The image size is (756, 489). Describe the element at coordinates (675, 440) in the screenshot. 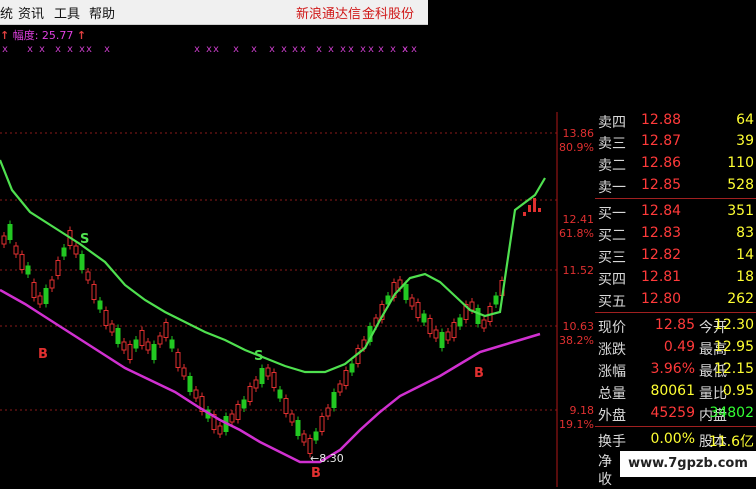

I see `stat-row: 换手 0.00% 股本 11.6亿` at that location.